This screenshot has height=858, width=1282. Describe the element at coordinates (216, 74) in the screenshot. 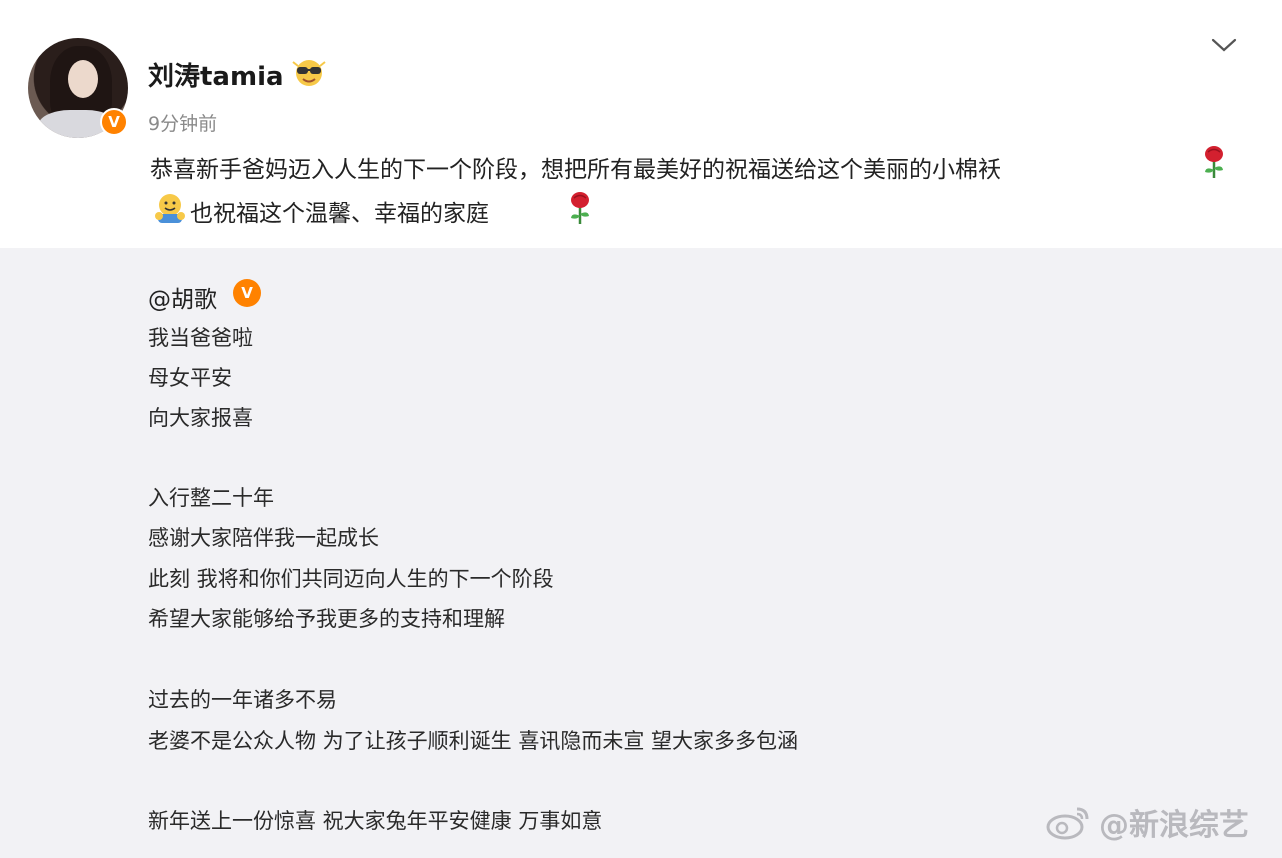

I see `username: 刘涛tamia` at that location.